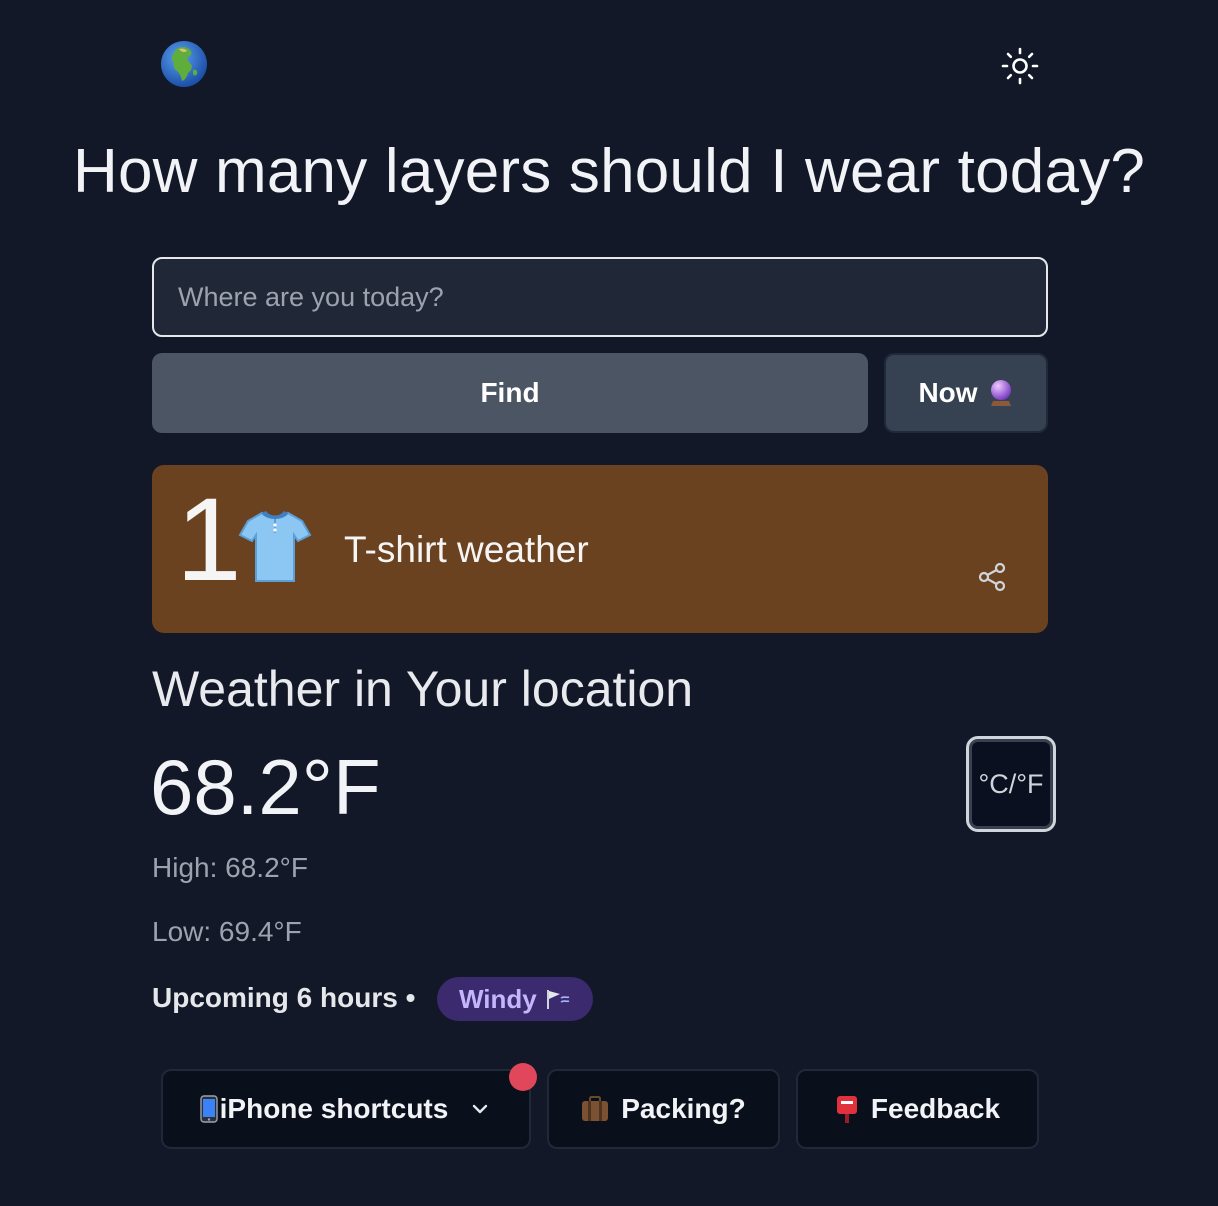 This screenshot has width=1218, height=1206. Describe the element at coordinates (609, 171) in the screenshot. I see `page-title: How many layers should I wear today?` at that location.